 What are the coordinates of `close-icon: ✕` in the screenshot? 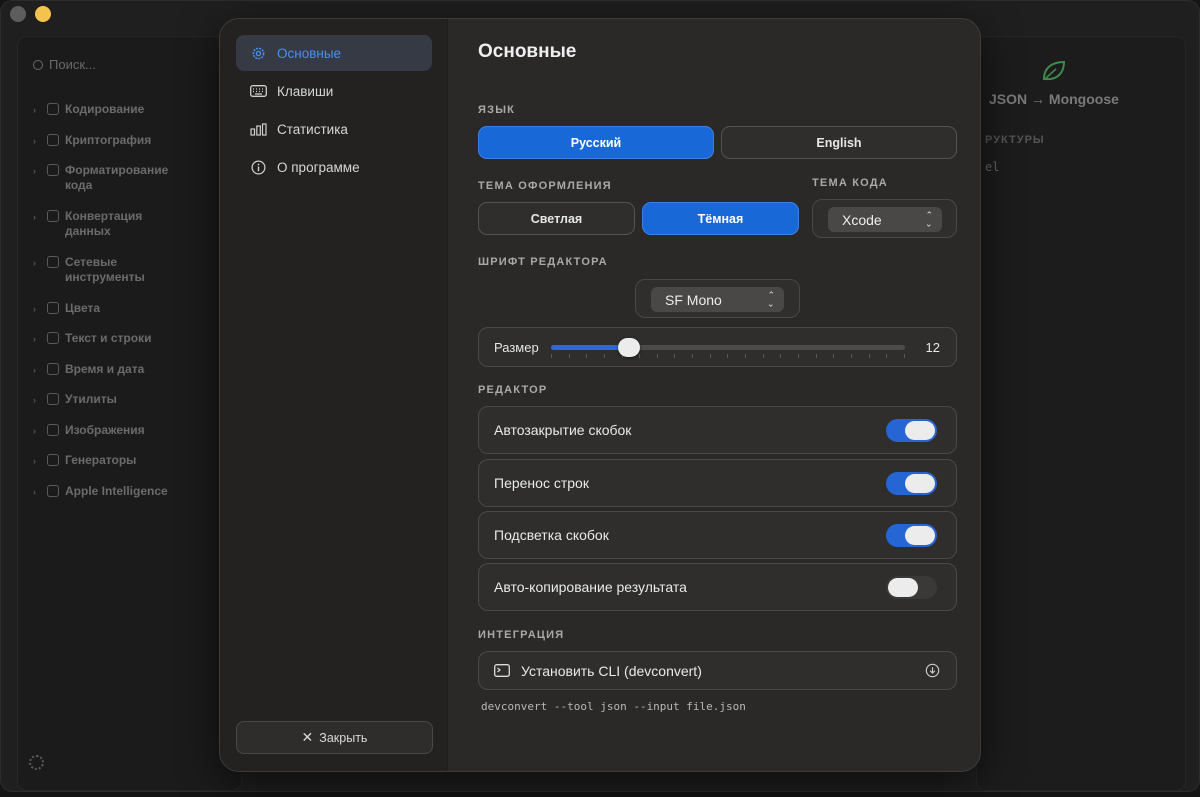 It's located at (307, 737).